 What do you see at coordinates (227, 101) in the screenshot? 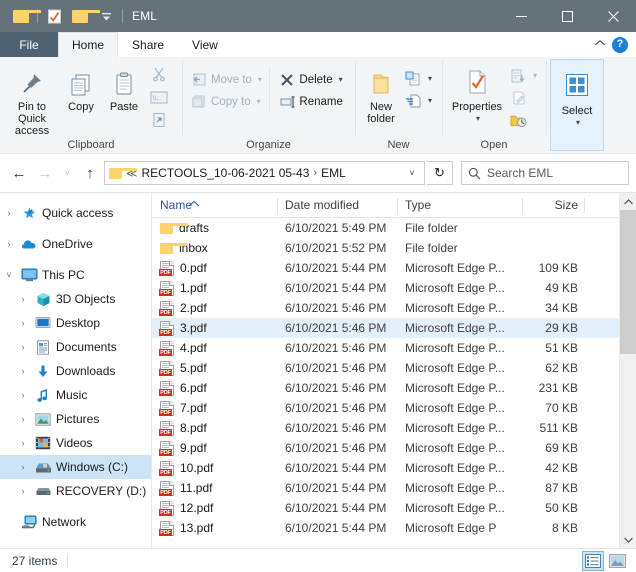
I see `copy-to-button: Copy to ▾` at bounding box center [227, 101].